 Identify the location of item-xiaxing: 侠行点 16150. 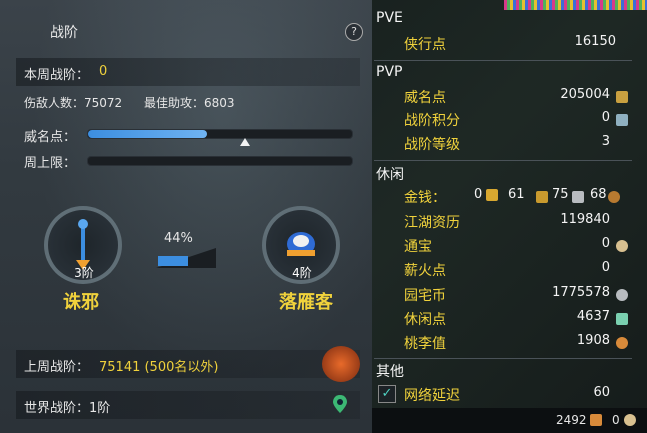
(520, 44).